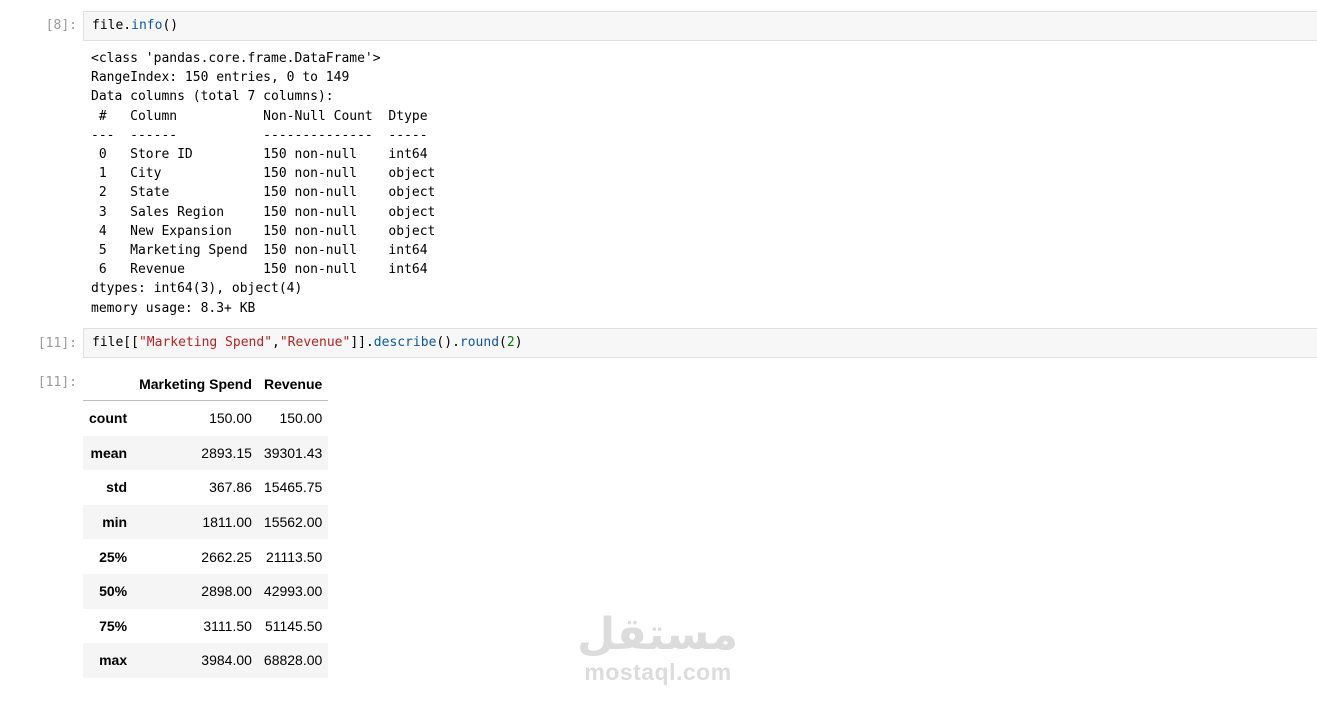  I want to click on row-label: count, so click(108, 418).